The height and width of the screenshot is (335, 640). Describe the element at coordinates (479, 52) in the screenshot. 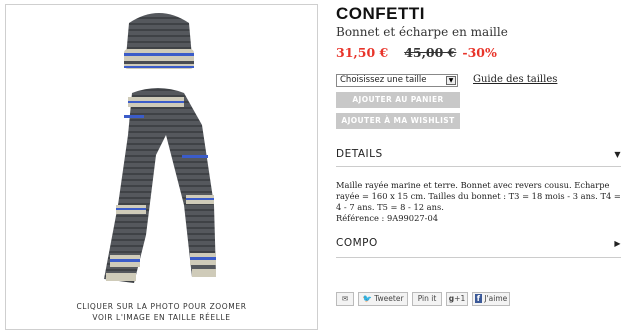

I see `discount-badge: -30%` at that location.